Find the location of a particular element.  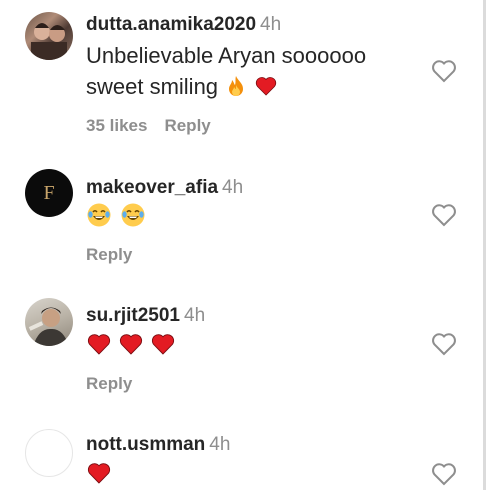

fire-icon is located at coordinates (236, 86).